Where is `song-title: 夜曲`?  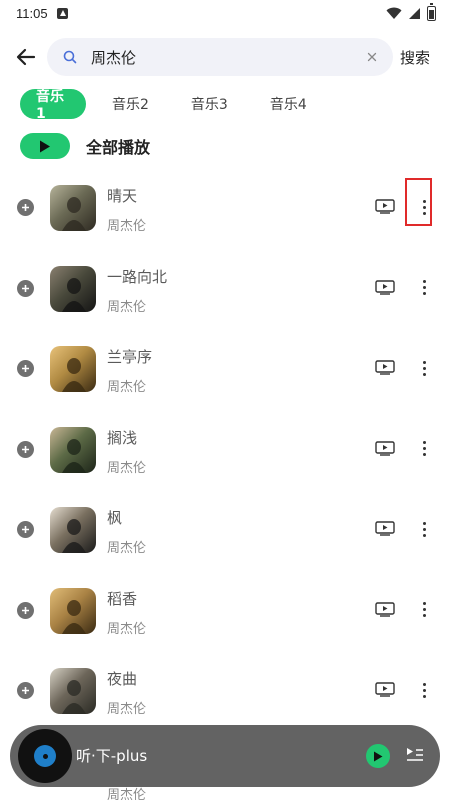
song-title: 夜曲 is located at coordinates (122, 679).